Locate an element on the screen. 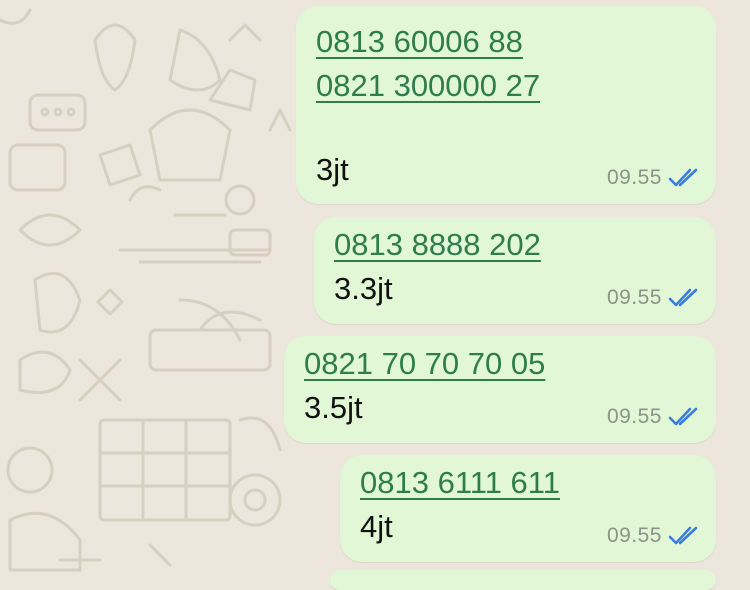 Image resolution: width=750 pixels, height=590 pixels. message-text: 3.3jt is located at coordinates (363, 288).